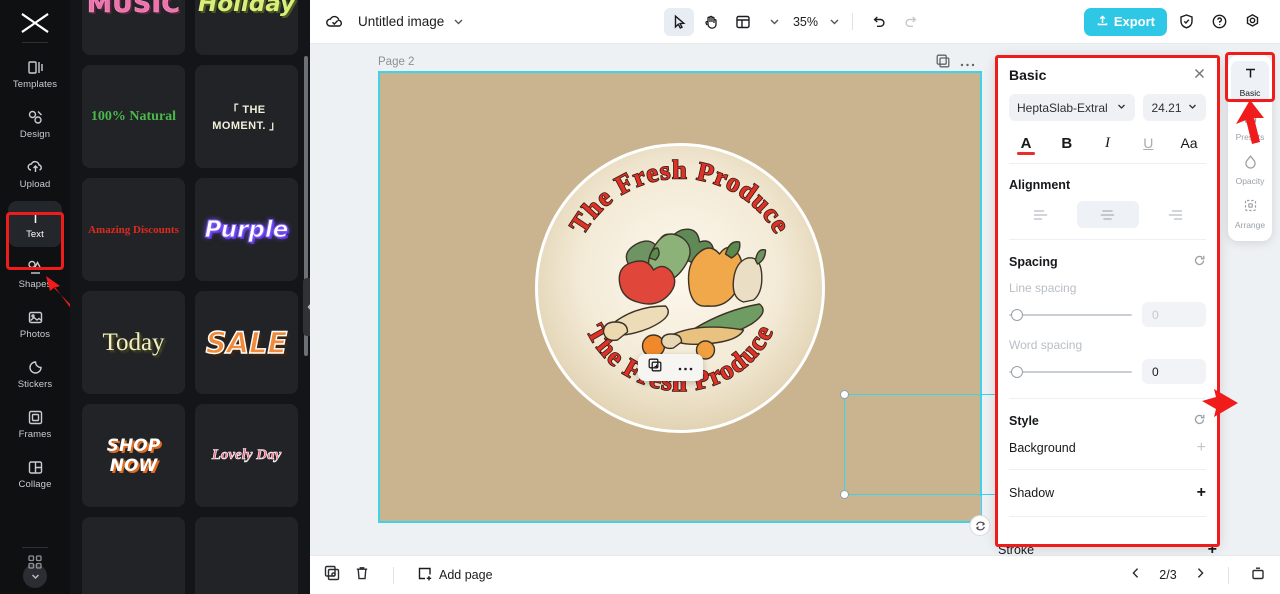 This screenshot has width=1280, height=594. I want to click on sidebar-item-photos: Photos, so click(35, 324).